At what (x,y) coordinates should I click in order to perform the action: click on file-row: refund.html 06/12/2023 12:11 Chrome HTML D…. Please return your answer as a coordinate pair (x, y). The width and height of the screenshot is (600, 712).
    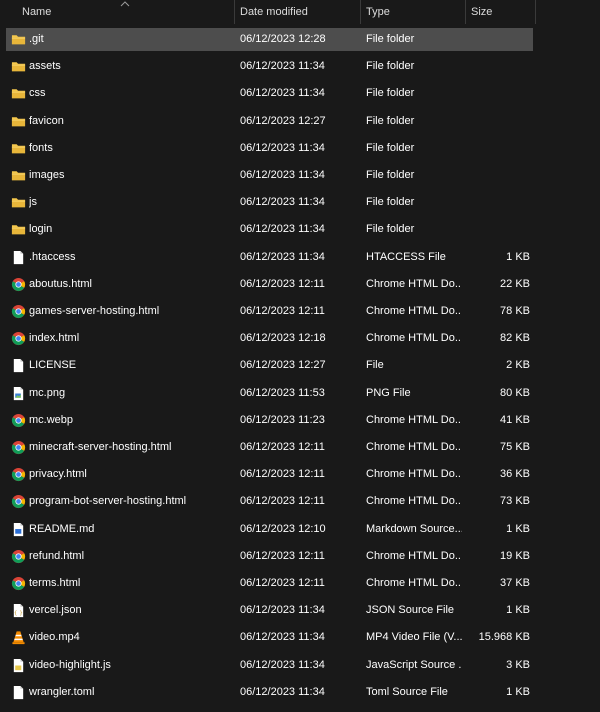
    Looking at the image, I should click on (300, 557).